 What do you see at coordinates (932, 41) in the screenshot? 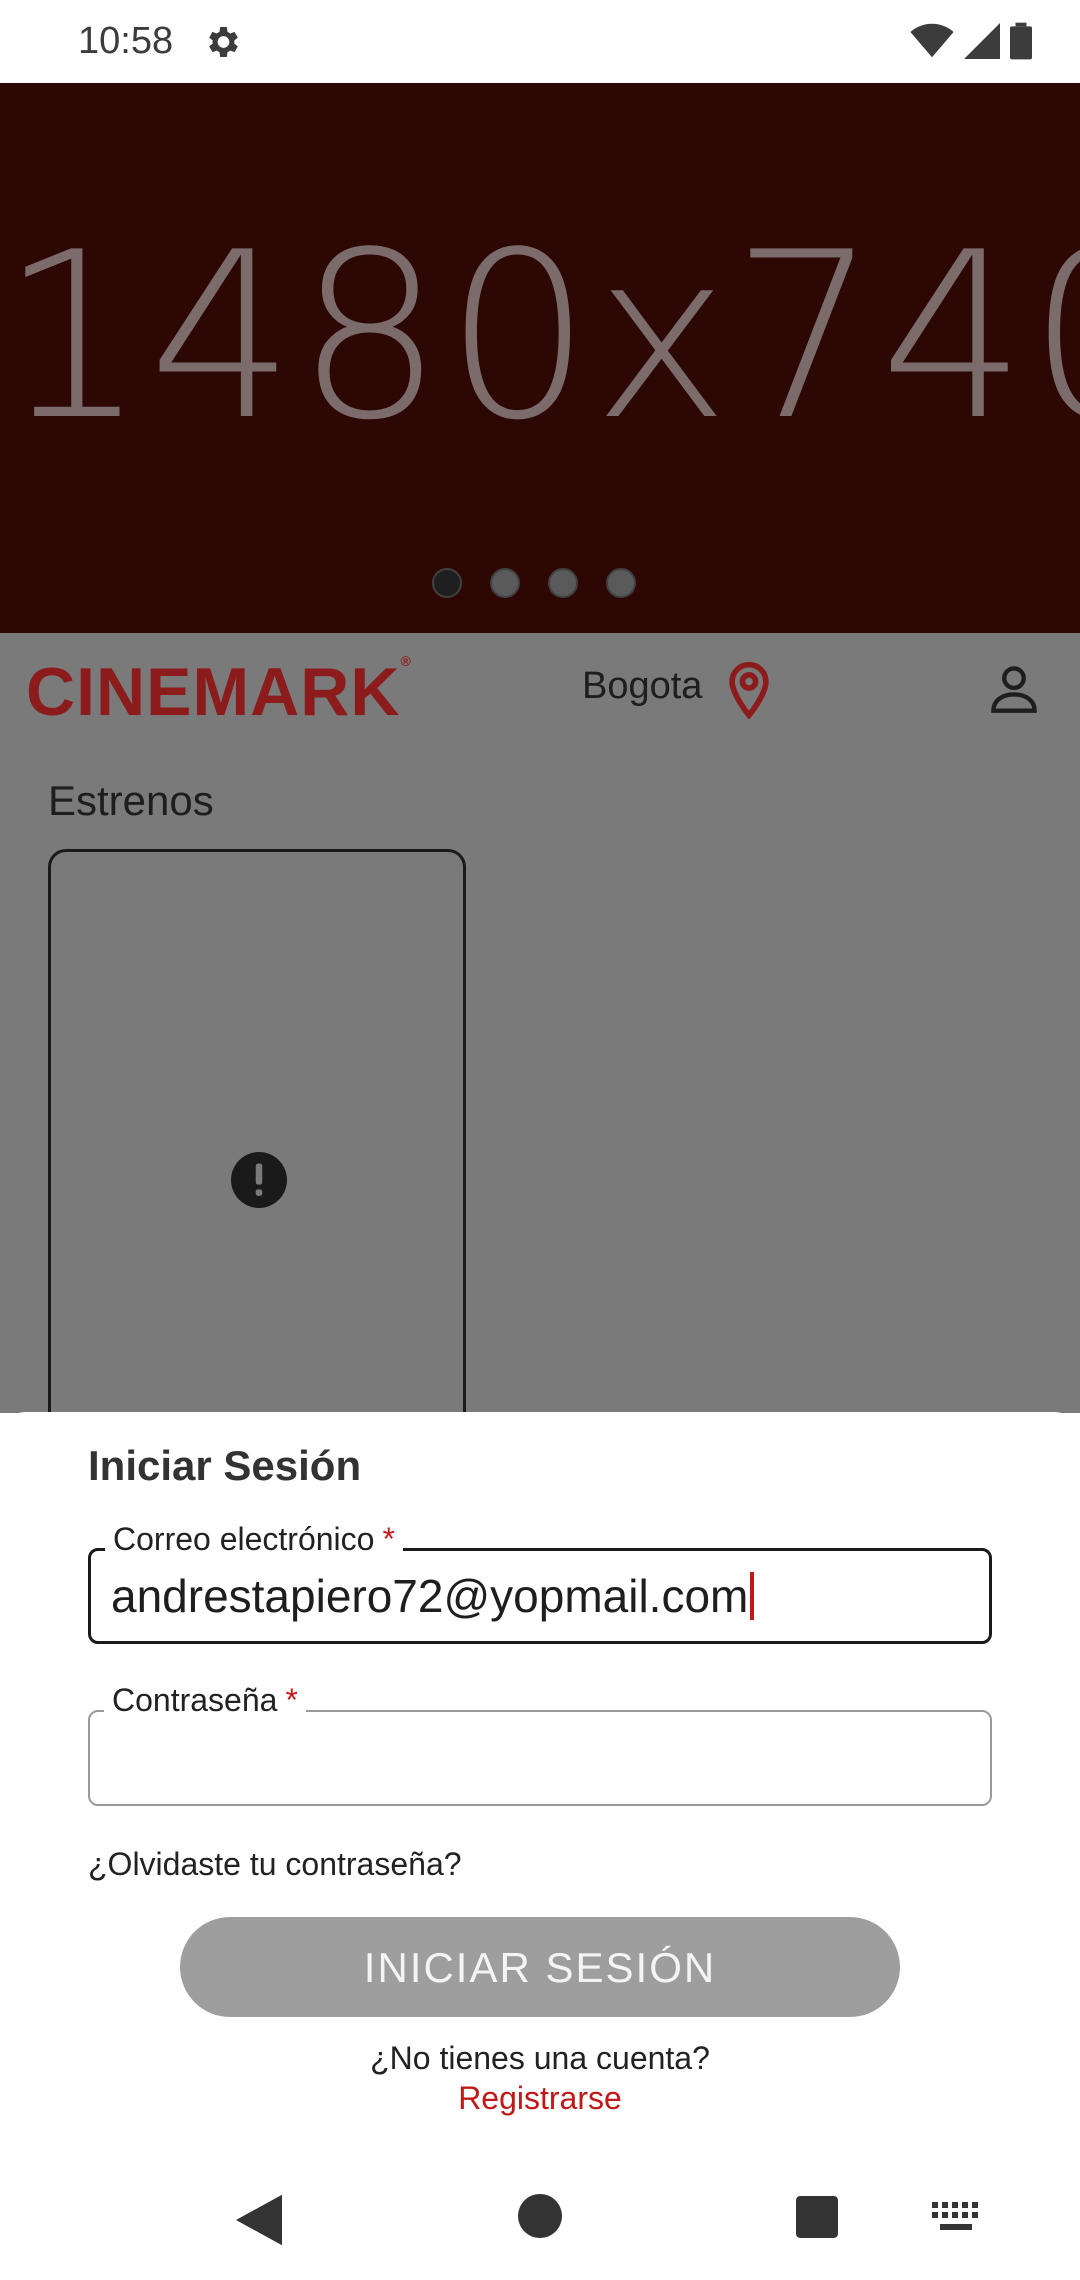
I see `wifi-icon` at bounding box center [932, 41].